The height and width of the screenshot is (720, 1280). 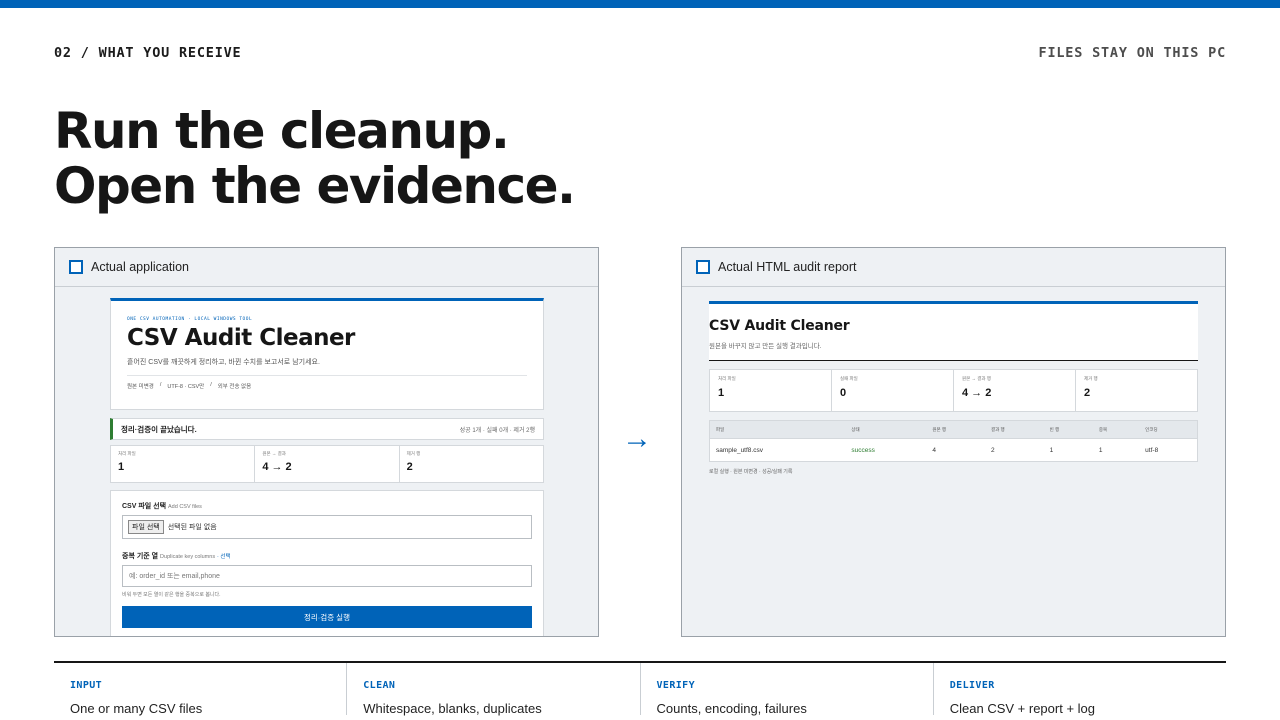 What do you see at coordinates (186, 387) in the screenshot?
I see `meta-item: UTF-8 · CSV만` at bounding box center [186, 387].